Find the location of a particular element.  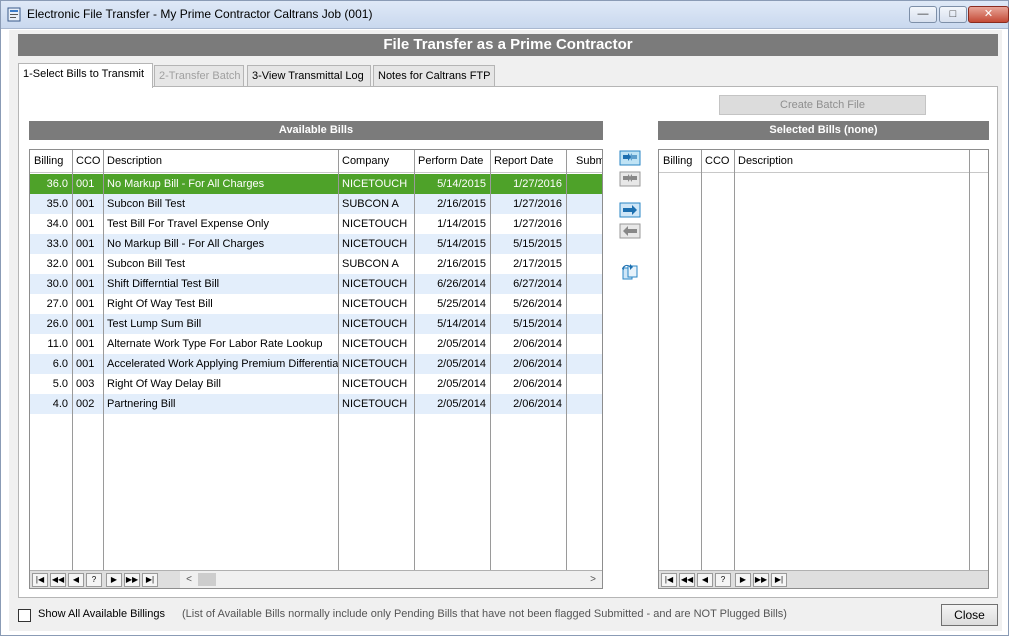

cell-description: Right Of Way Delay Bill is located at coordinates (164, 384).